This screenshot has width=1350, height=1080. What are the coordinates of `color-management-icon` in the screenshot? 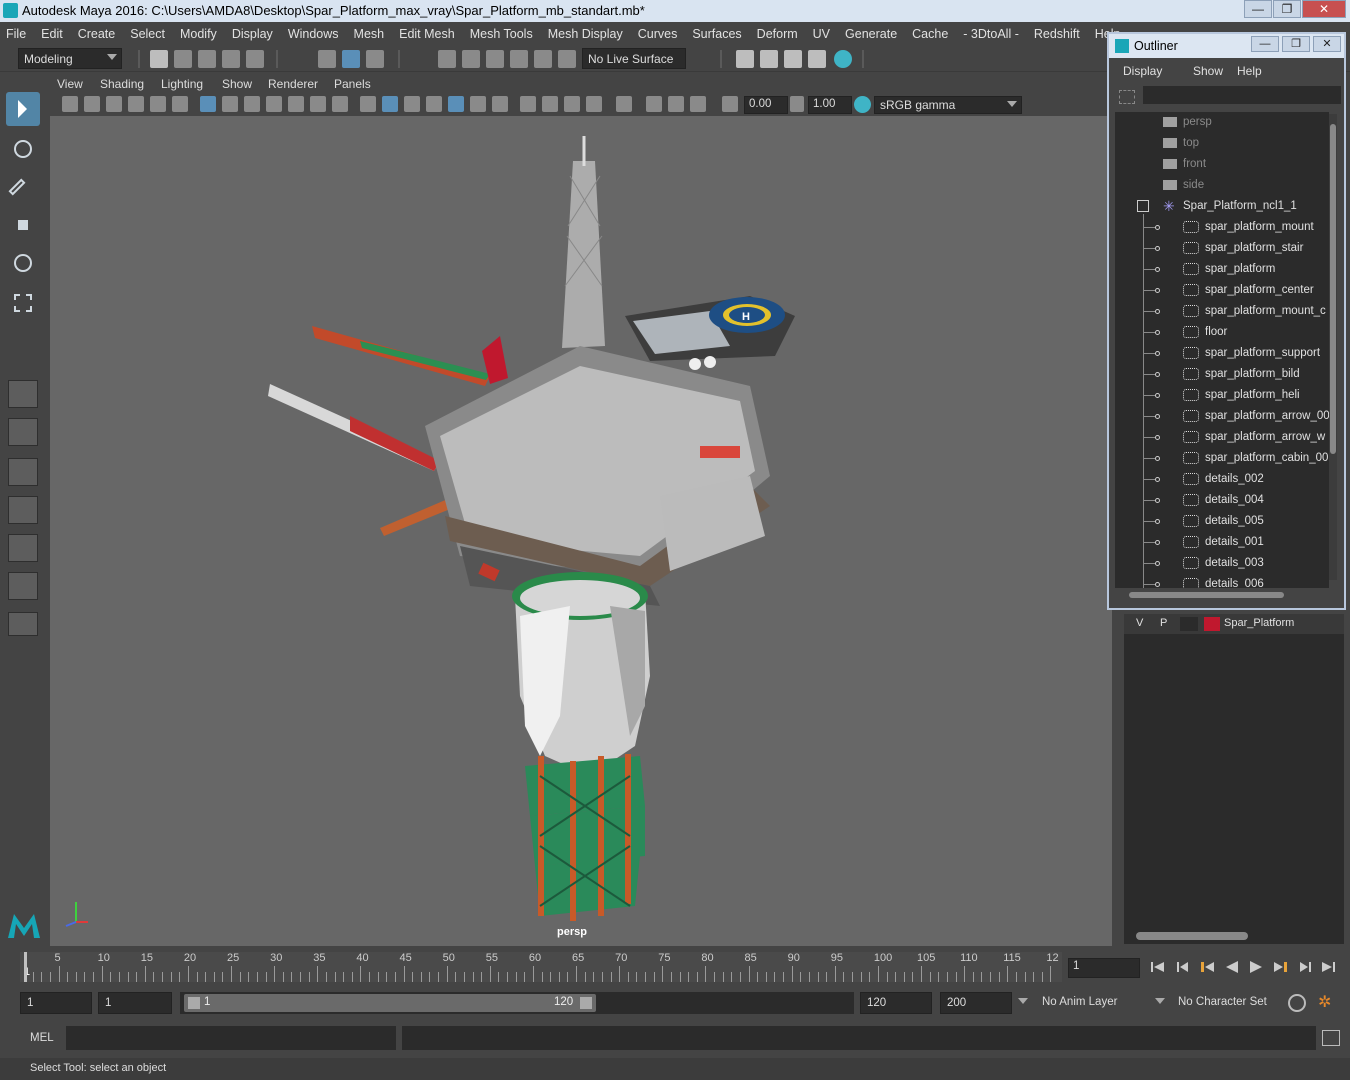 It's located at (862, 104).